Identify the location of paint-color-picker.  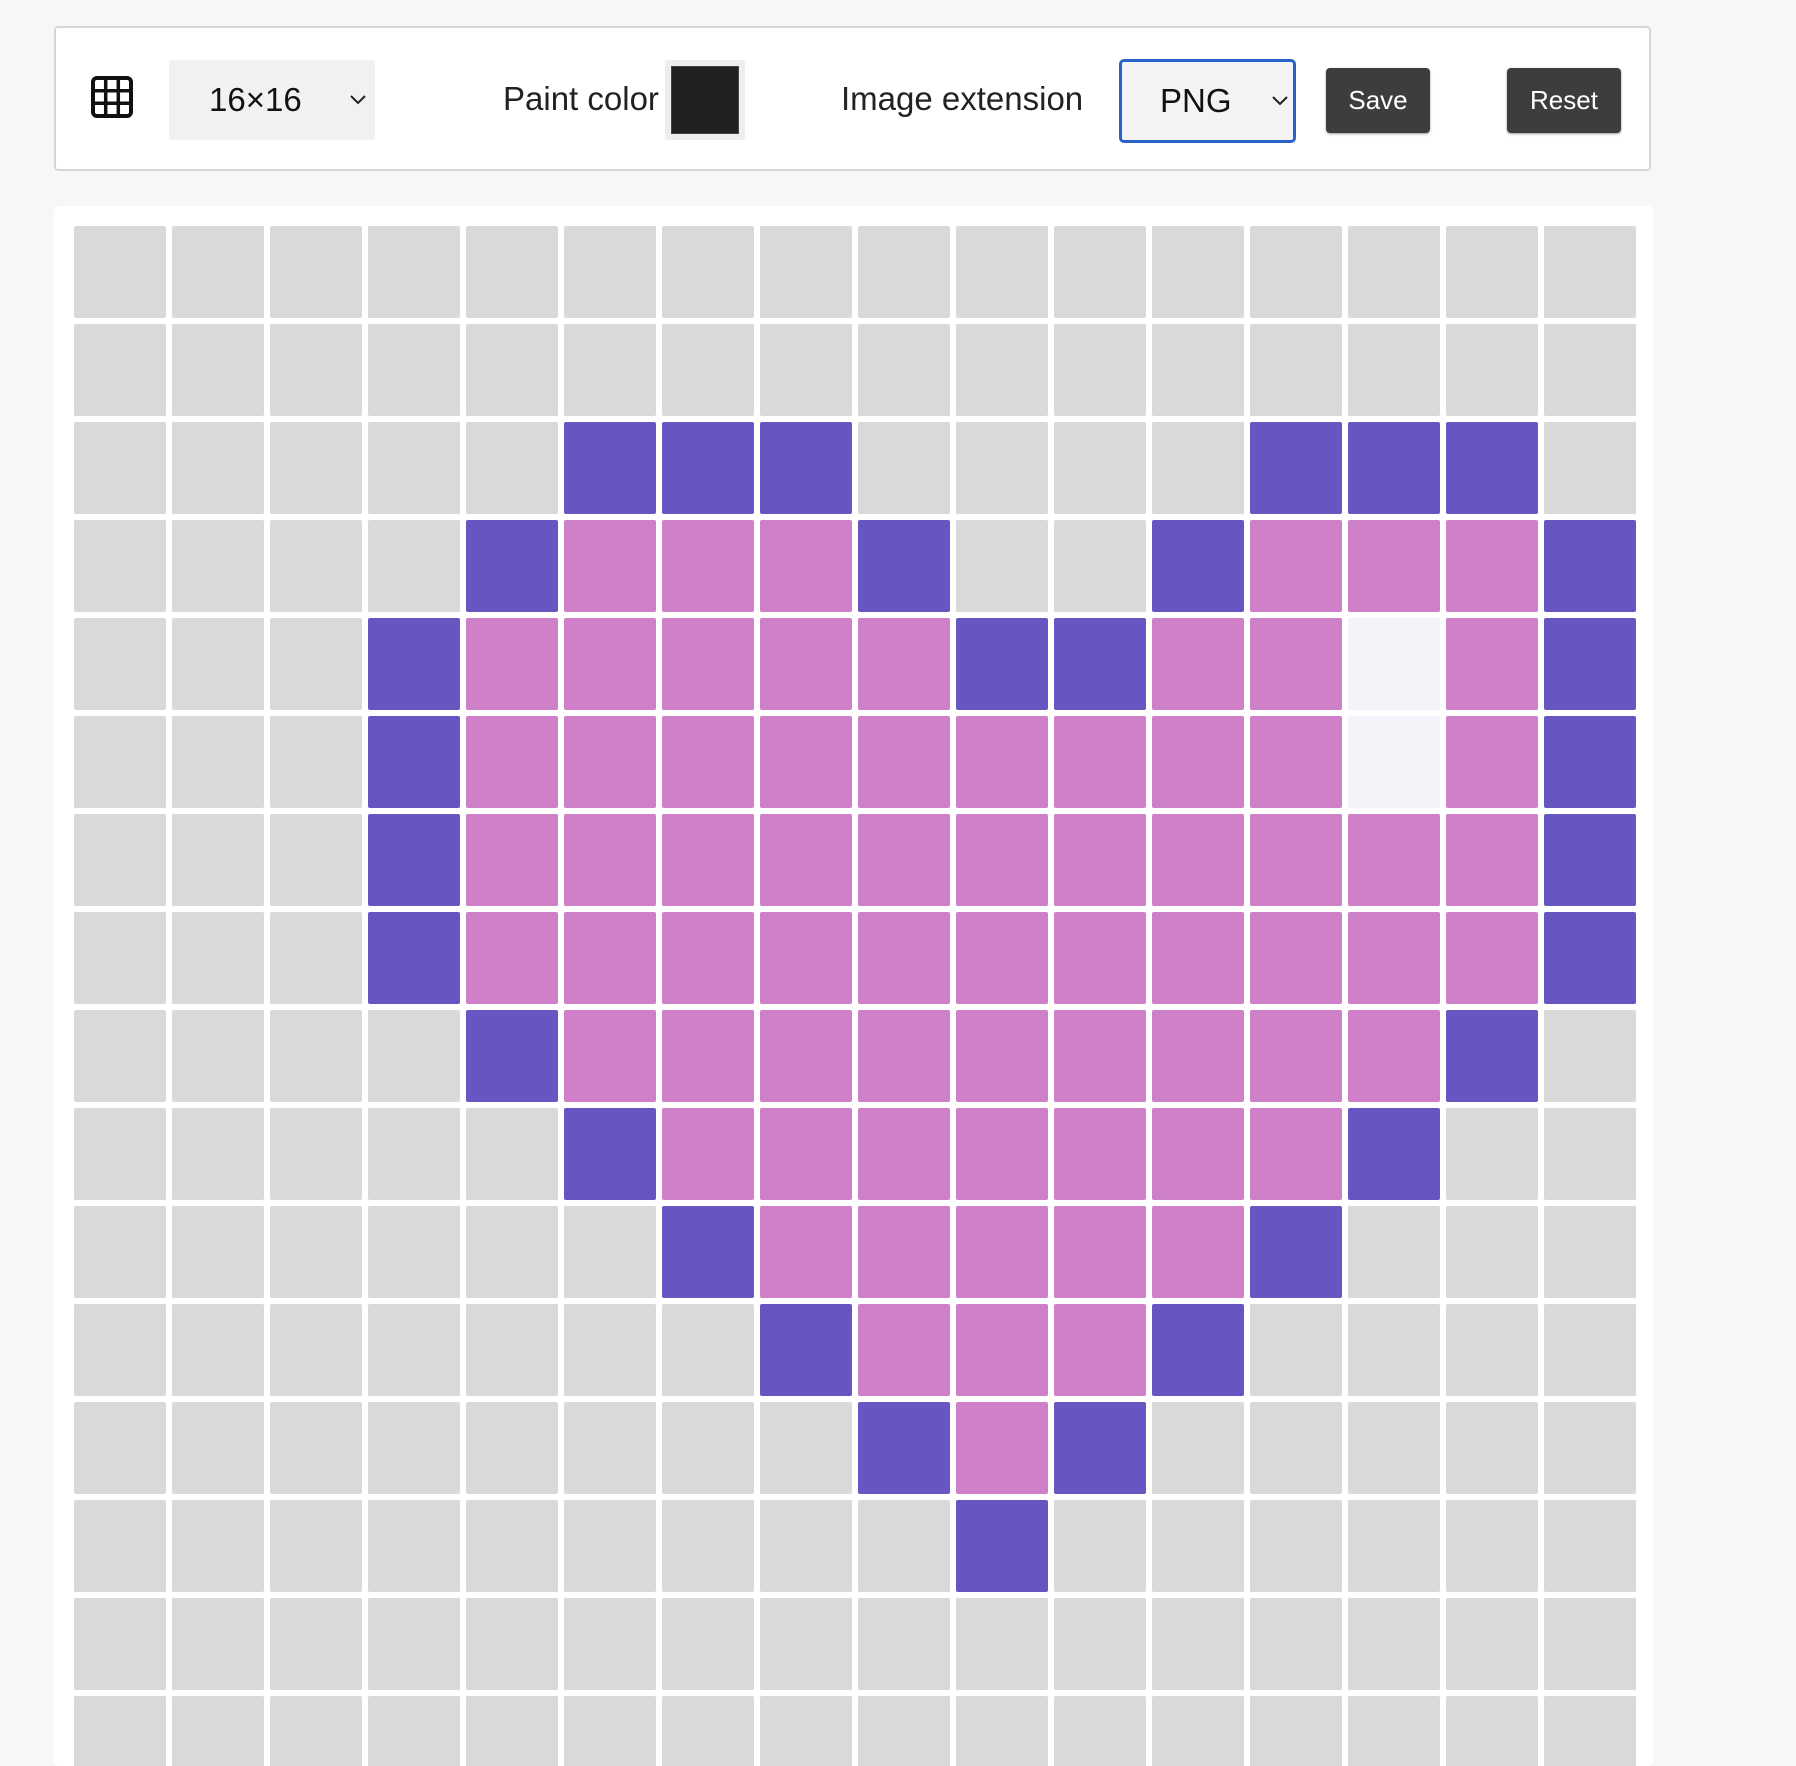
(705, 100).